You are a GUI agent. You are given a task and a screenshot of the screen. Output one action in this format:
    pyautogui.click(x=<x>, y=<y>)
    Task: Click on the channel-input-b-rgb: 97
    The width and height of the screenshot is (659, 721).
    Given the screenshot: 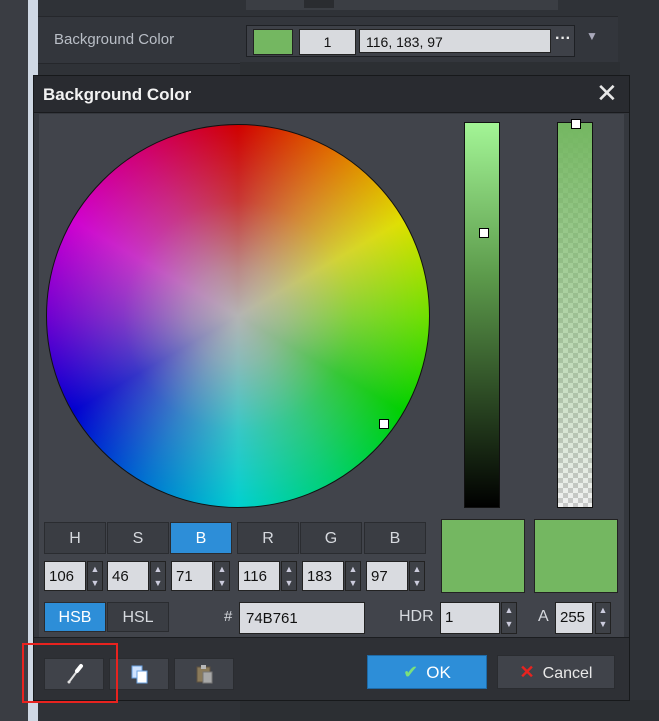 What is the action you would take?
    pyautogui.click(x=387, y=576)
    